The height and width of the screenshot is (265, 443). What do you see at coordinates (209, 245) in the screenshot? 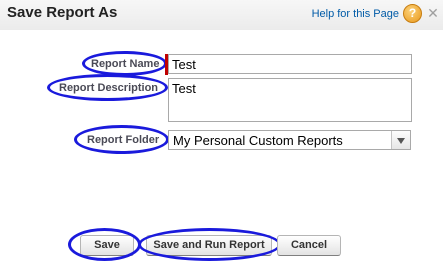
I see `save-and-run-report-button: Save and Run Report` at bounding box center [209, 245].